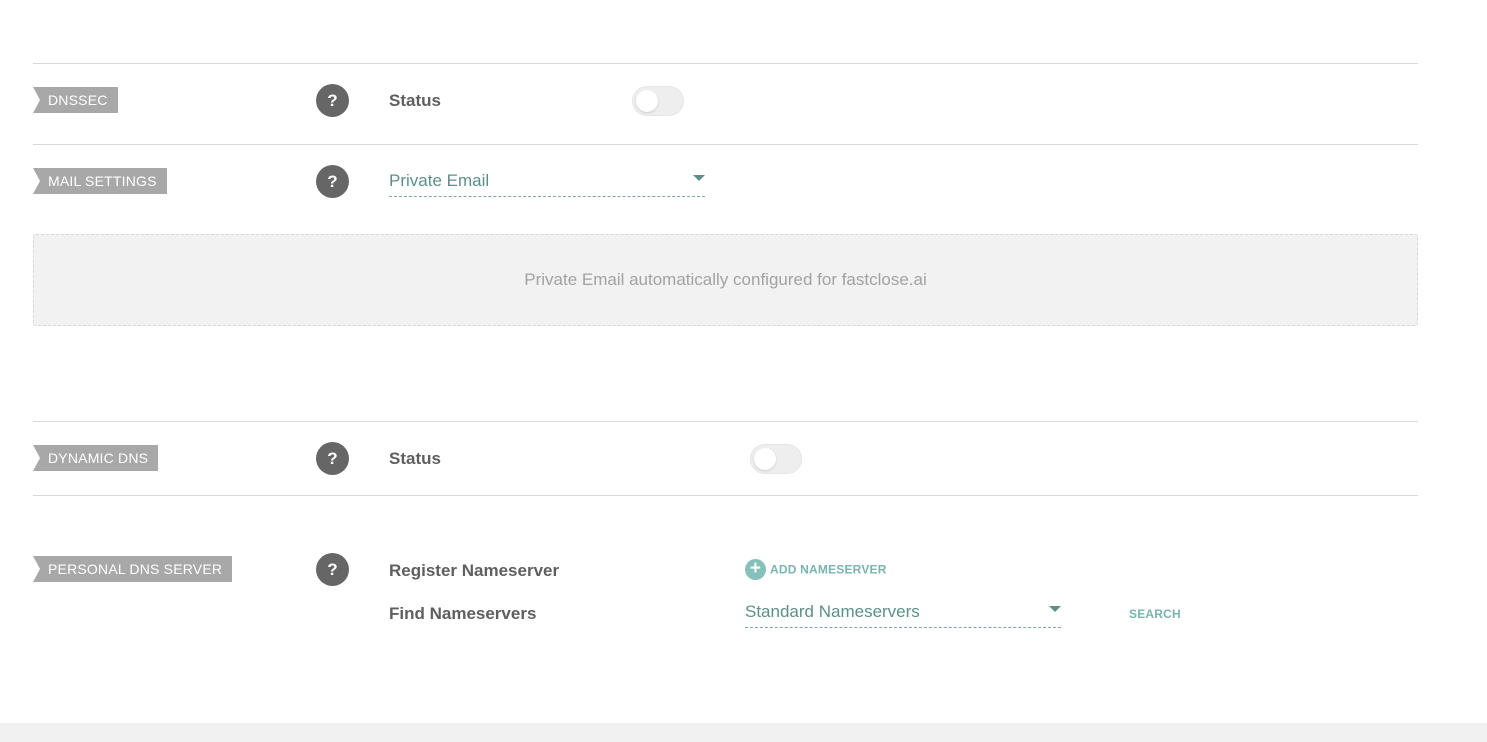 This screenshot has width=1487, height=742. Describe the element at coordinates (96, 458) in the screenshot. I see `dynamic-dns-tag: DYNAMIC DNS` at that location.